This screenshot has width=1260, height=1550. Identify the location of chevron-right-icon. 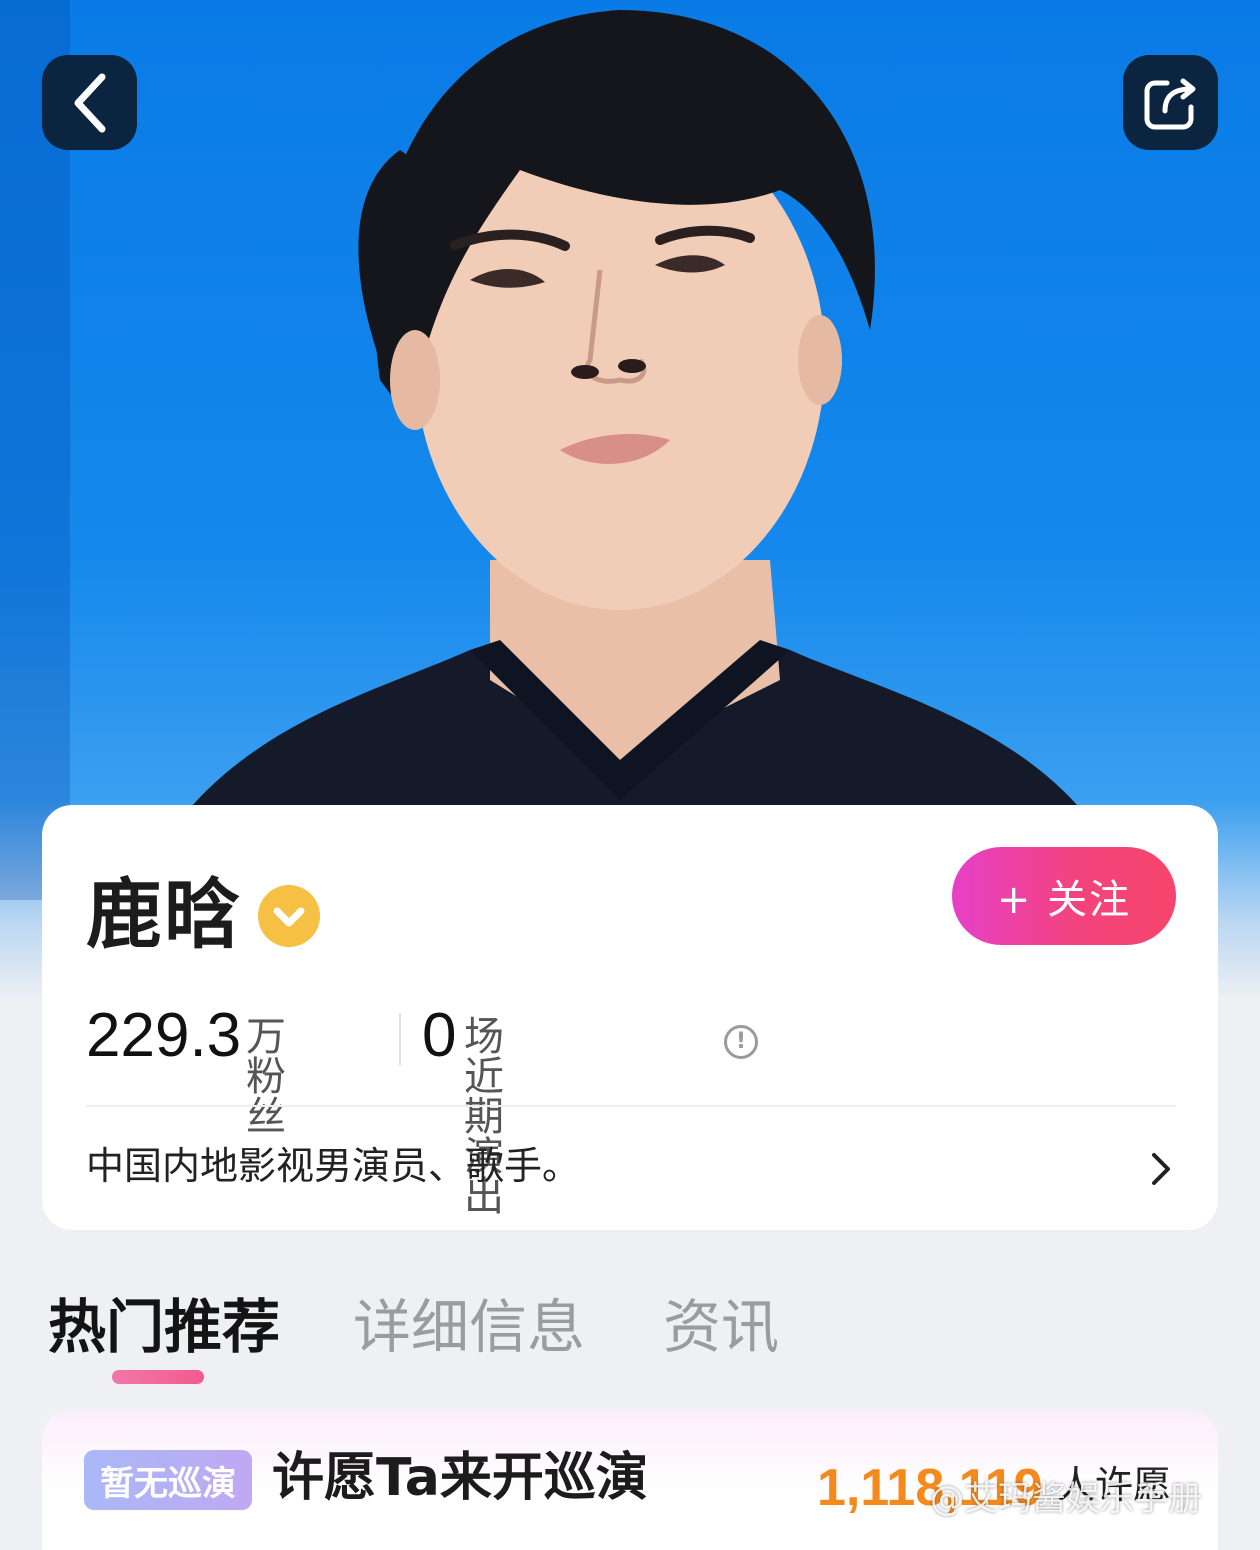
(1161, 1169).